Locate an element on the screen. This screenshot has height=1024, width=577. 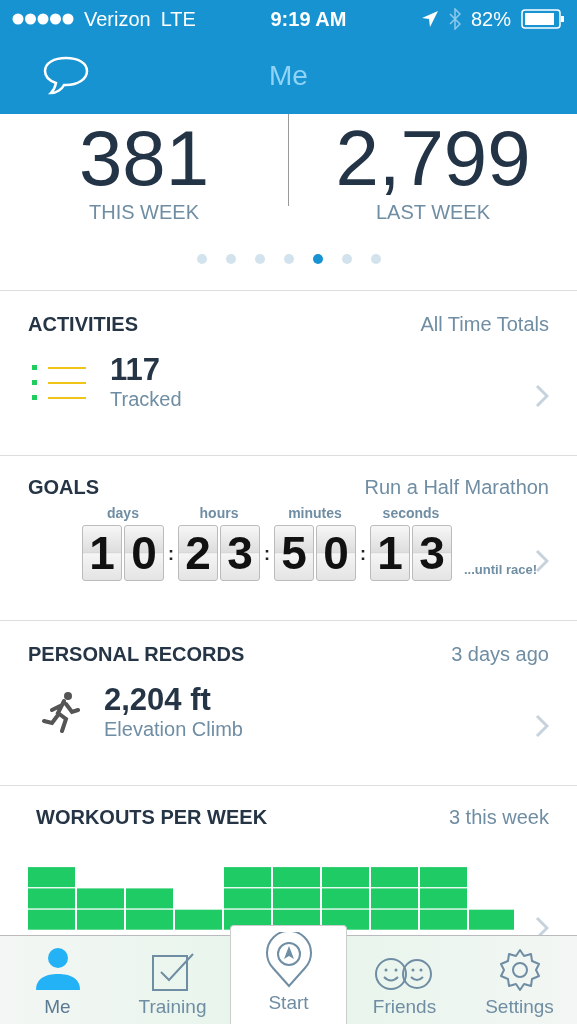
activity-count: 117 is located at coordinates (135, 370).